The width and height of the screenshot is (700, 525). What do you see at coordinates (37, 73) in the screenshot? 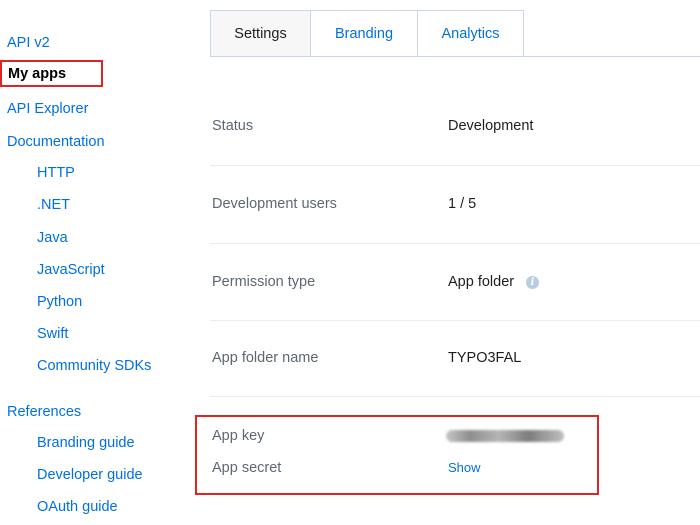
I see `sidebar-item-label: My apps` at bounding box center [37, 73].